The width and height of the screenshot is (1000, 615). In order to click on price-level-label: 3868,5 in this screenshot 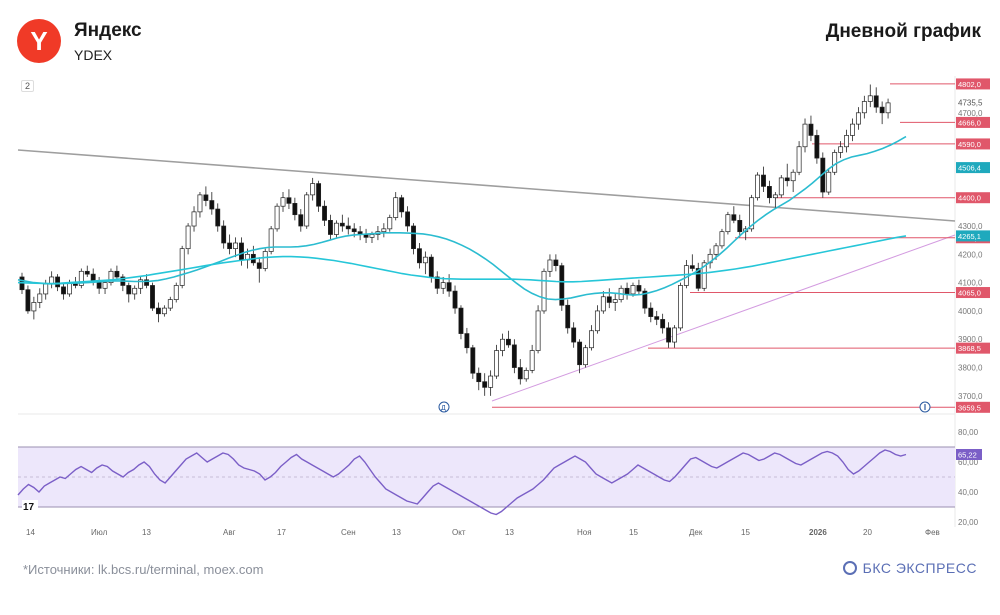, I will do `click(969, 348)`.